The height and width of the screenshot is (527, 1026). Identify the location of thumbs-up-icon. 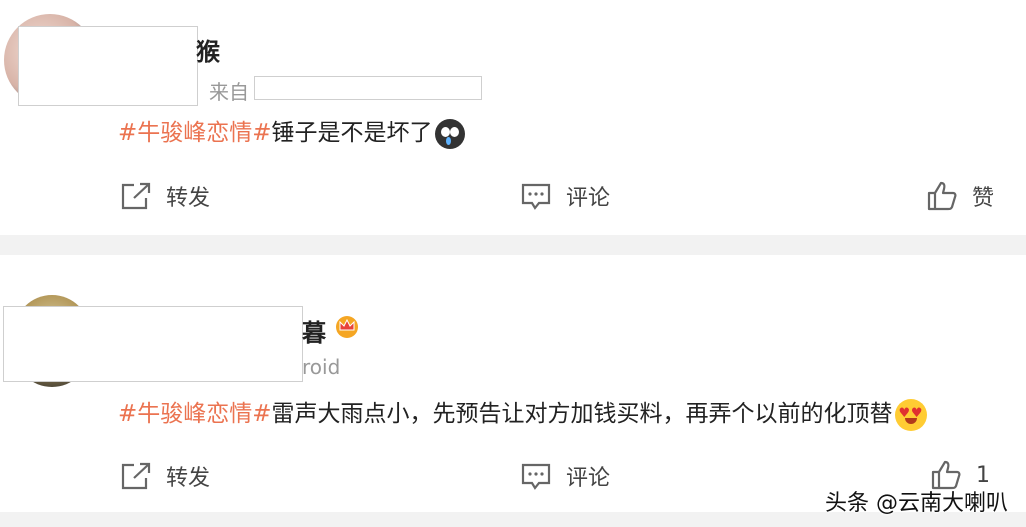
(942, 196).